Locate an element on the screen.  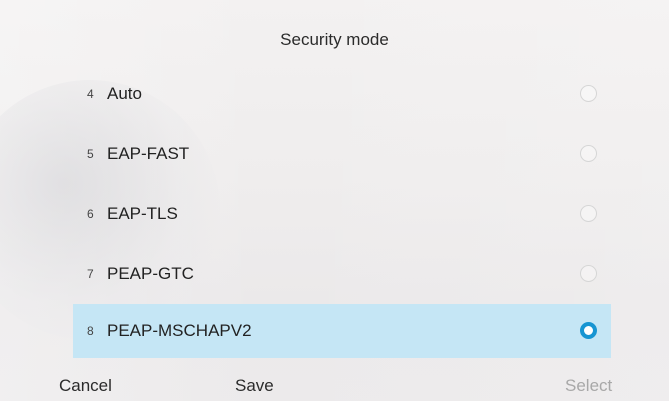
cancel-button: Cancel is located at coordinates (85, 386).